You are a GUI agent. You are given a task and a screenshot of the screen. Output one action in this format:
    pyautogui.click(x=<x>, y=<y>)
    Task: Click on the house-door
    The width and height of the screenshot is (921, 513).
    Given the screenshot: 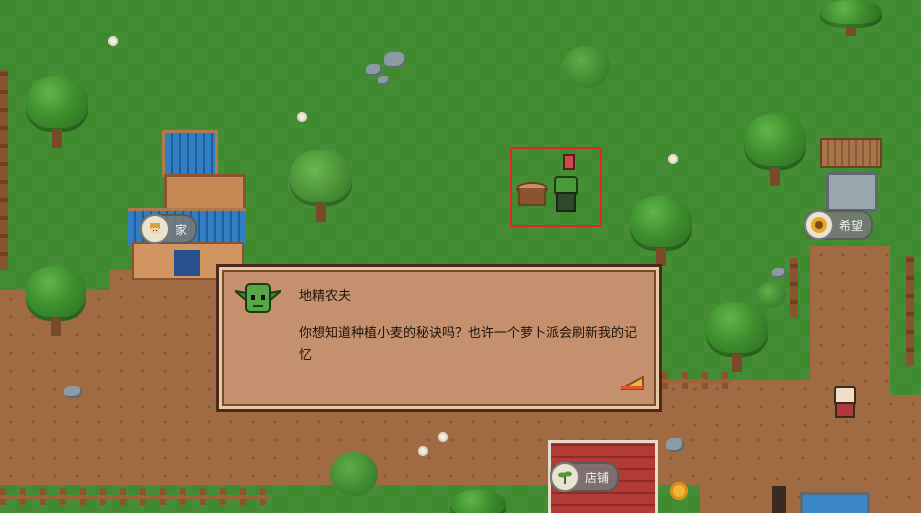 What is the action you would take?
    pyautogui.click(x=187, y=263)
    